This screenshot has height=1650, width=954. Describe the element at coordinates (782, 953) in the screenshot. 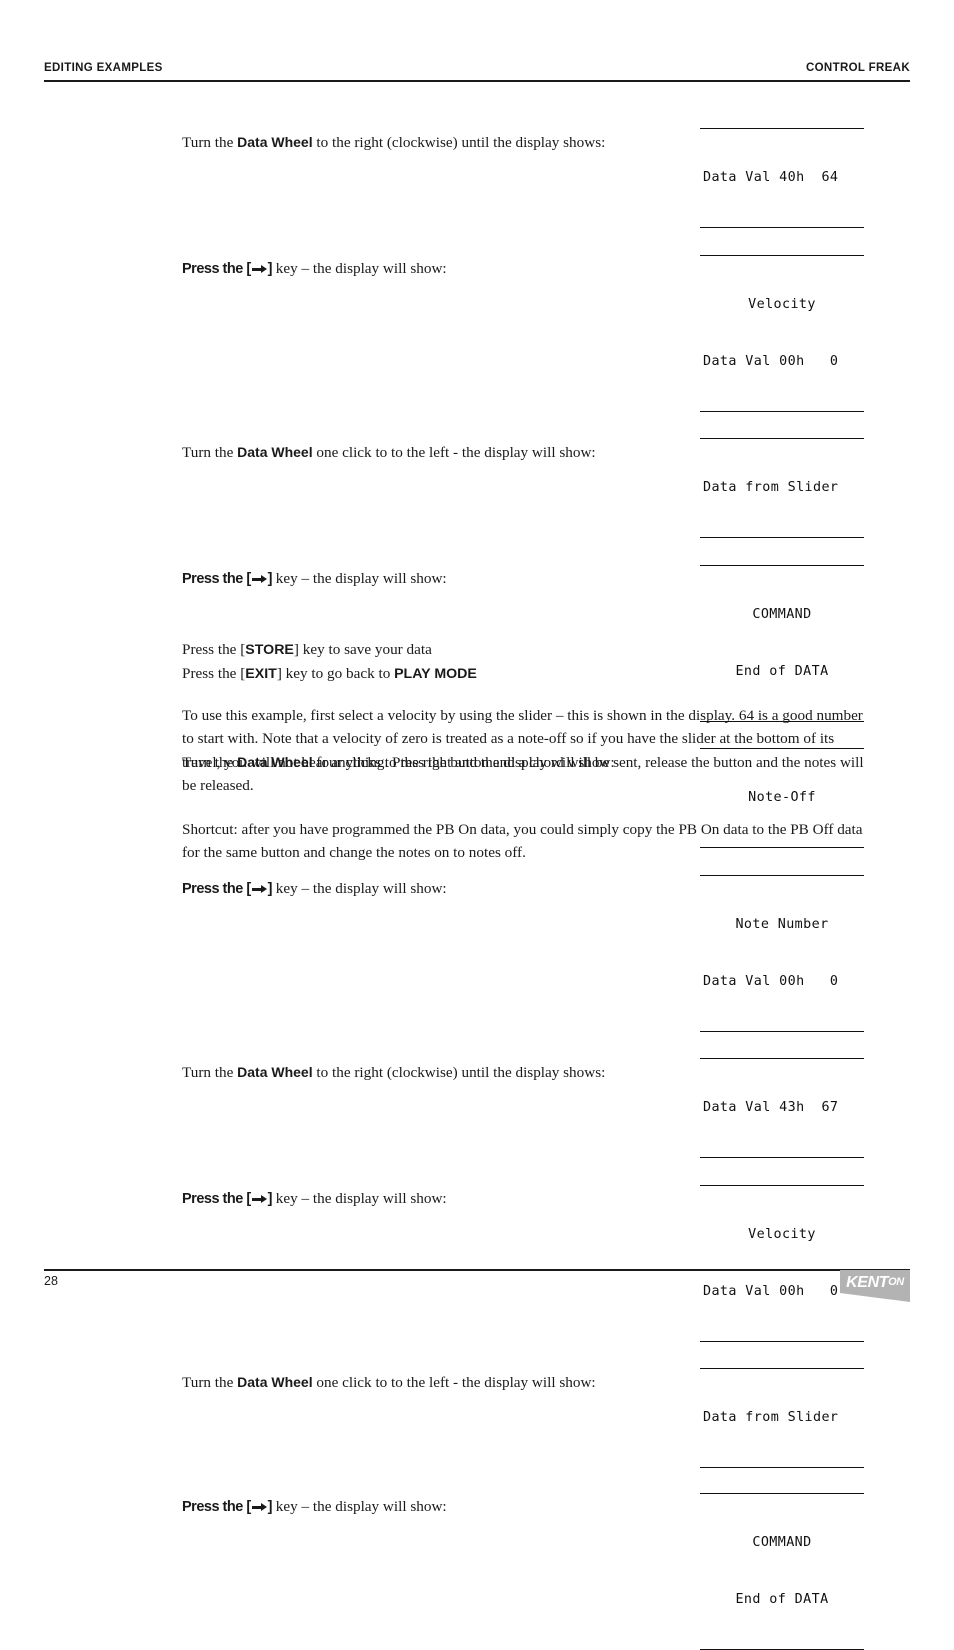

I see `lcd-display: Note Number Data Val 00h 0` at that location.